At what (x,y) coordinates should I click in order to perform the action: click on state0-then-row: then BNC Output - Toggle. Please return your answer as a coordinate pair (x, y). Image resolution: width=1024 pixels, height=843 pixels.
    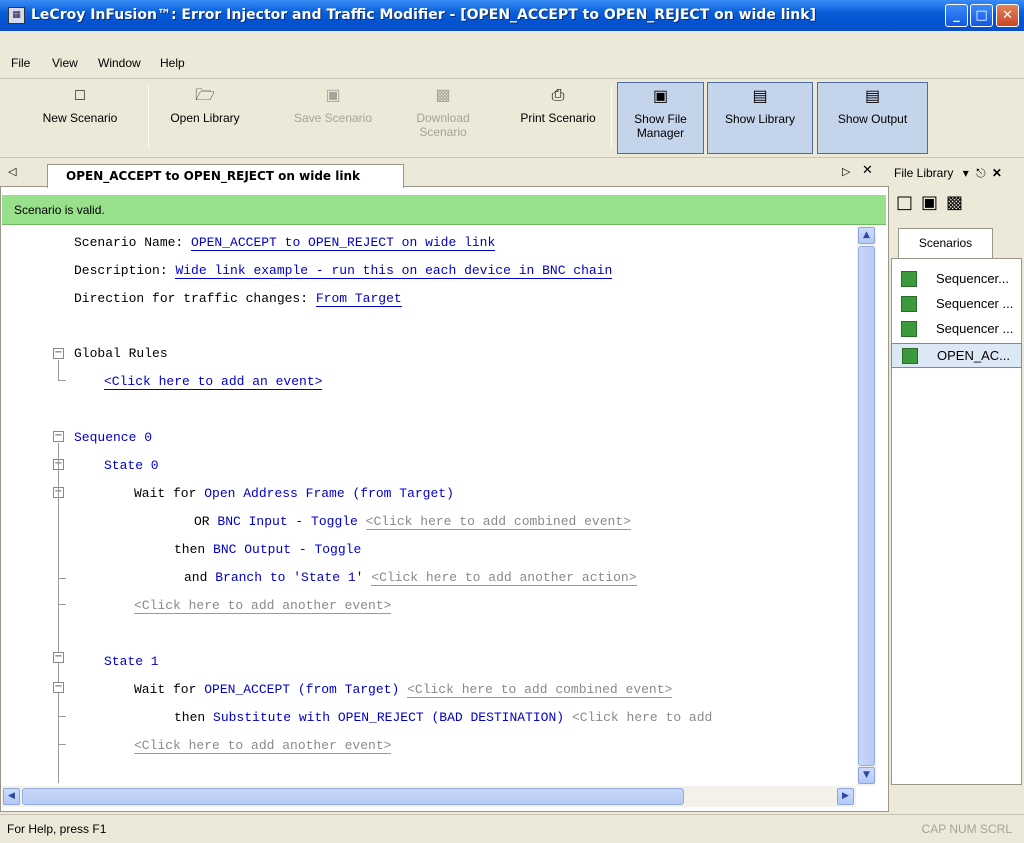
    Looking at the image, I should click on (268, 549).